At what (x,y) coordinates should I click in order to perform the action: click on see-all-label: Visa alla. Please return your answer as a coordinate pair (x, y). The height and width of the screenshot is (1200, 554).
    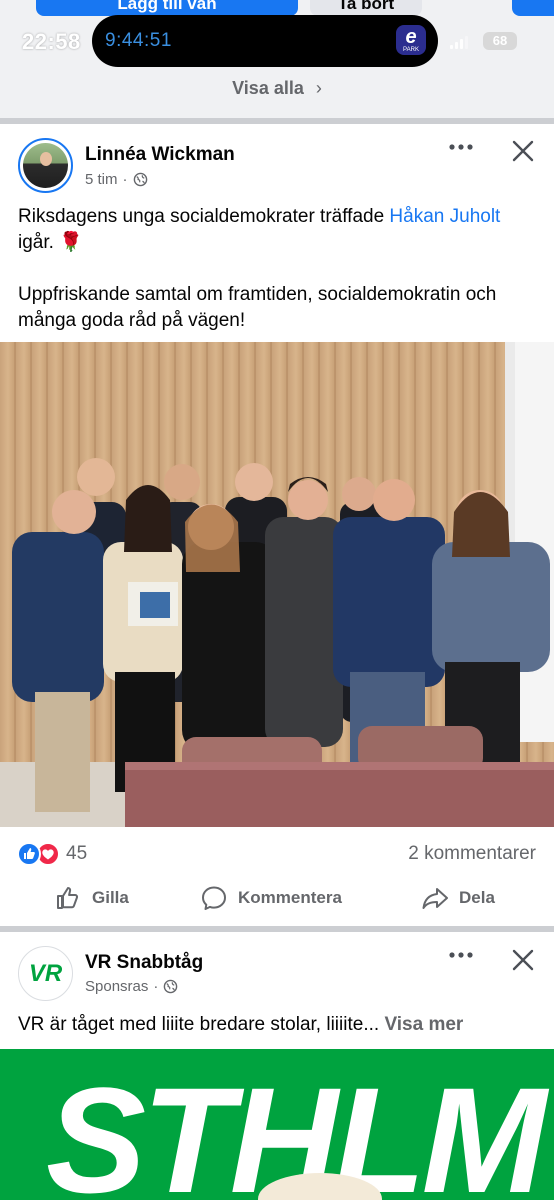
    Looking at the image, I should click on (268, 88).